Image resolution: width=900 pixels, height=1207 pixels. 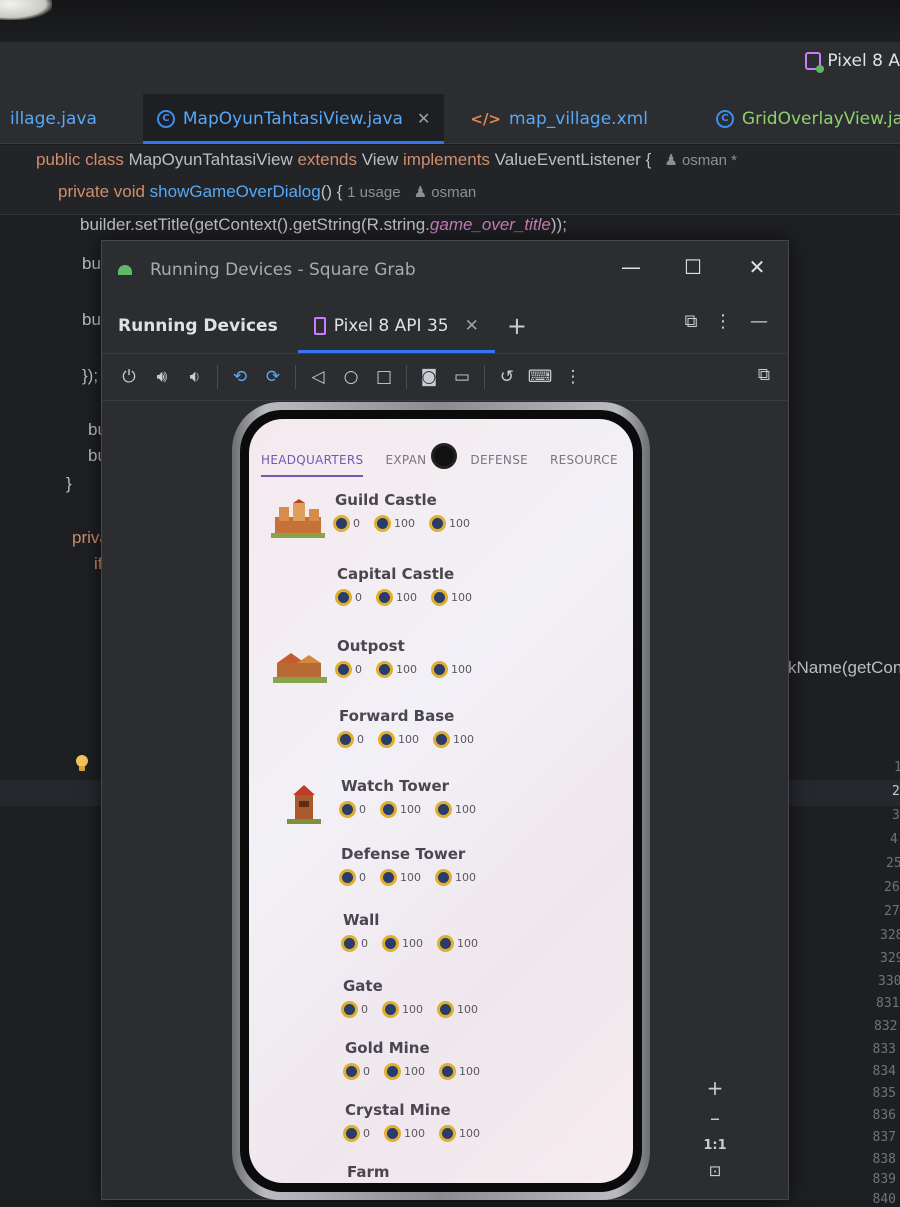 What do you see at coordinates (759, 321) in the screenshot?
I see `hide-panel-icon: —` at bounding box center [759, 321].